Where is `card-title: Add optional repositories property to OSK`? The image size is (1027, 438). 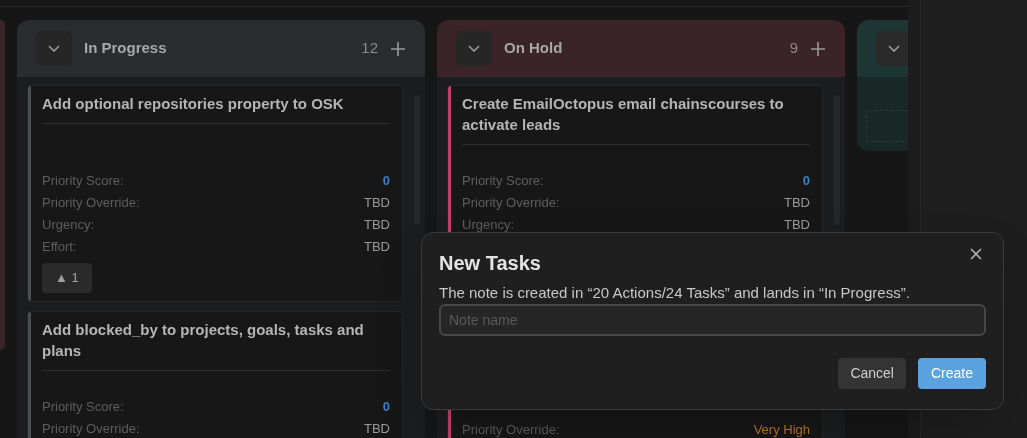 card-title: Add optional repositories property to OSK is located at coordinates (216, 108).